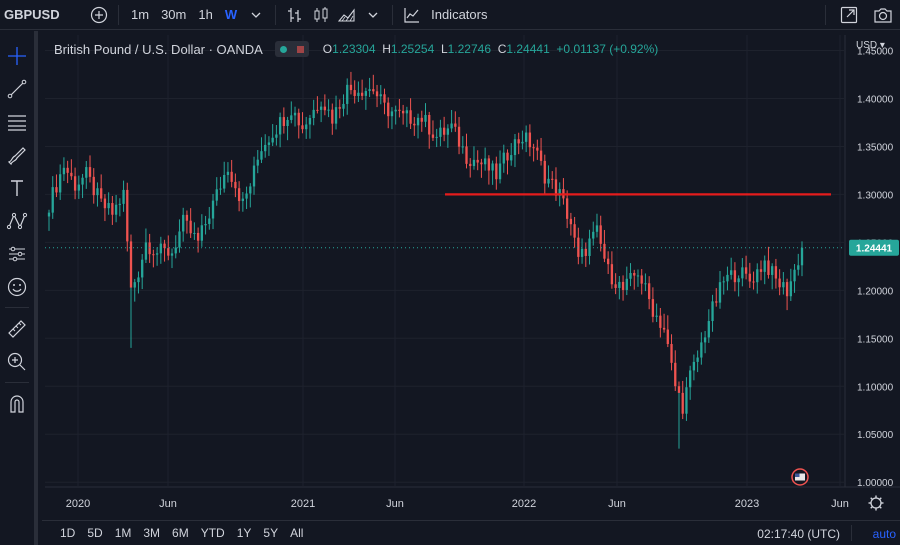  Describe the element at coordinates (347, 15) in the screenshot. I see `area-chart-type-icon` at that location.